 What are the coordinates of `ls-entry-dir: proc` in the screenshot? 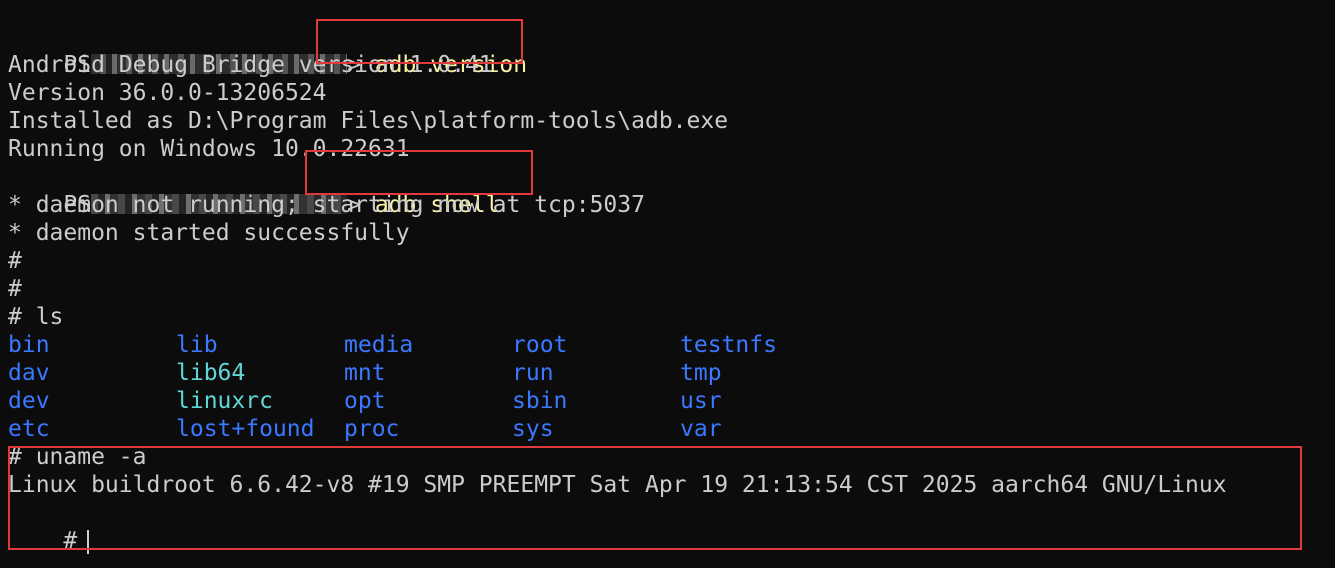 It's located at (372, 429).